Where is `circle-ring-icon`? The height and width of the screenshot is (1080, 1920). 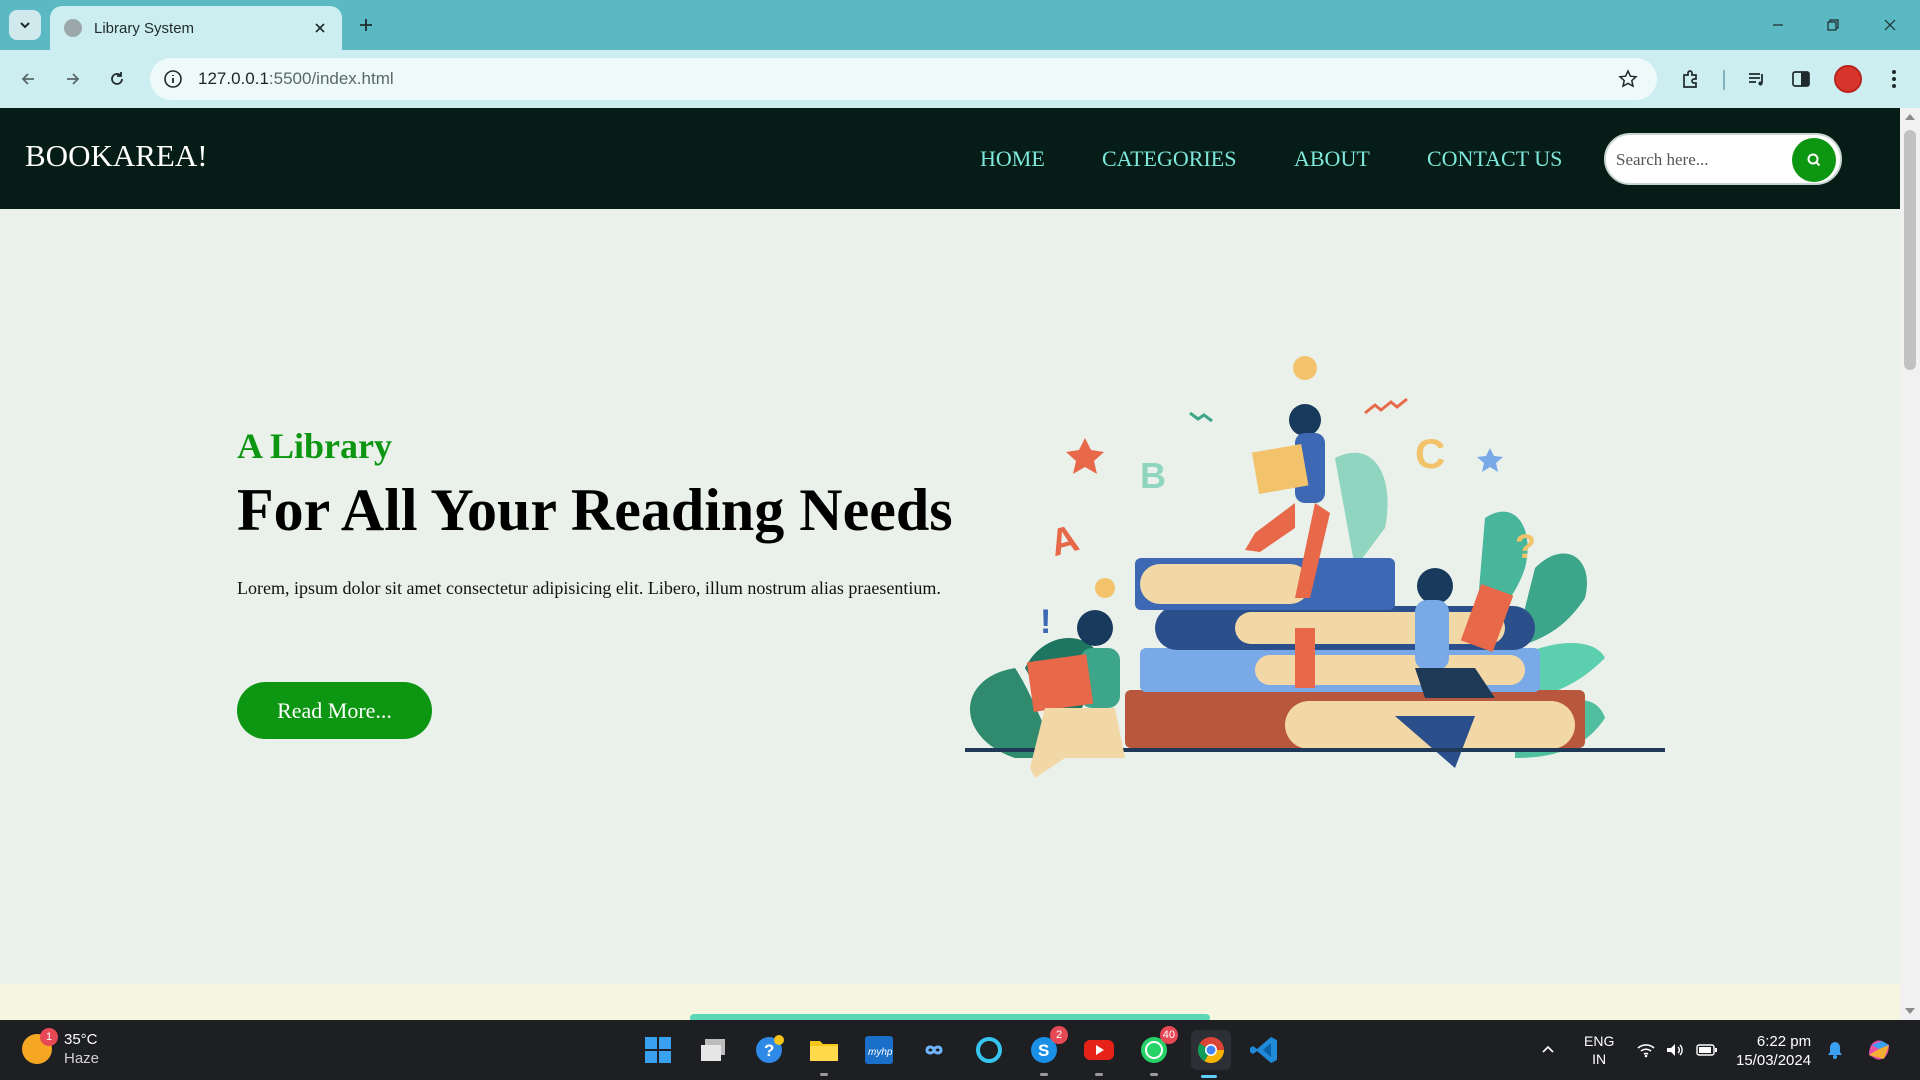 circle-ring-icon is located at coordinates (989, 1050).